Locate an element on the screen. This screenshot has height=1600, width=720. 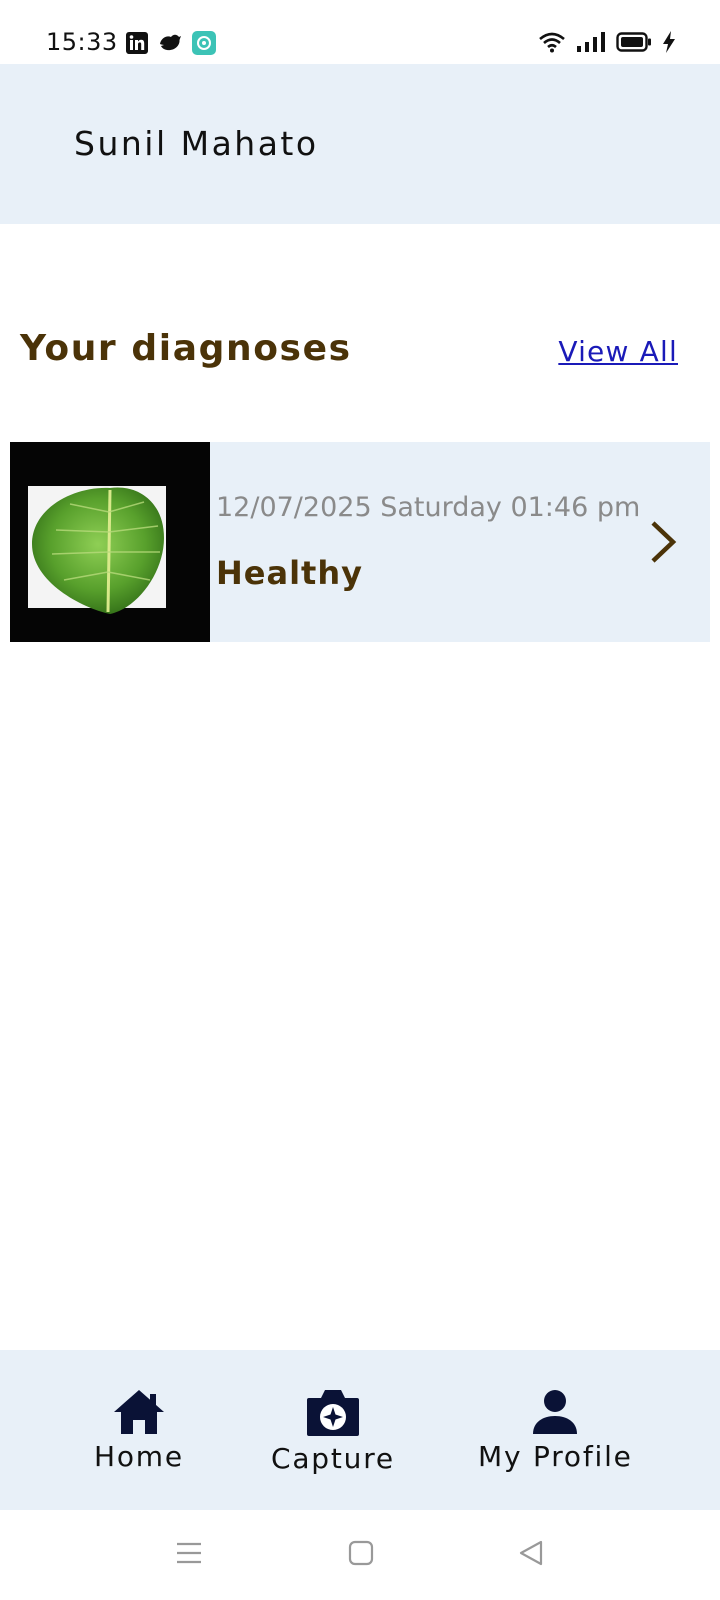
user-name: Sunil Mahato is located at coordinates (196, 143).